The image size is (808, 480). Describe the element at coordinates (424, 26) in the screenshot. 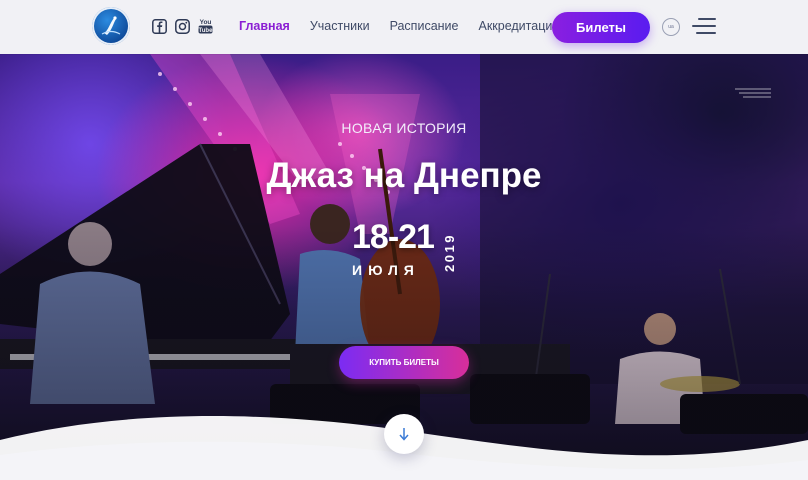

I see `nav-item-schedule: Расписание` at that location.